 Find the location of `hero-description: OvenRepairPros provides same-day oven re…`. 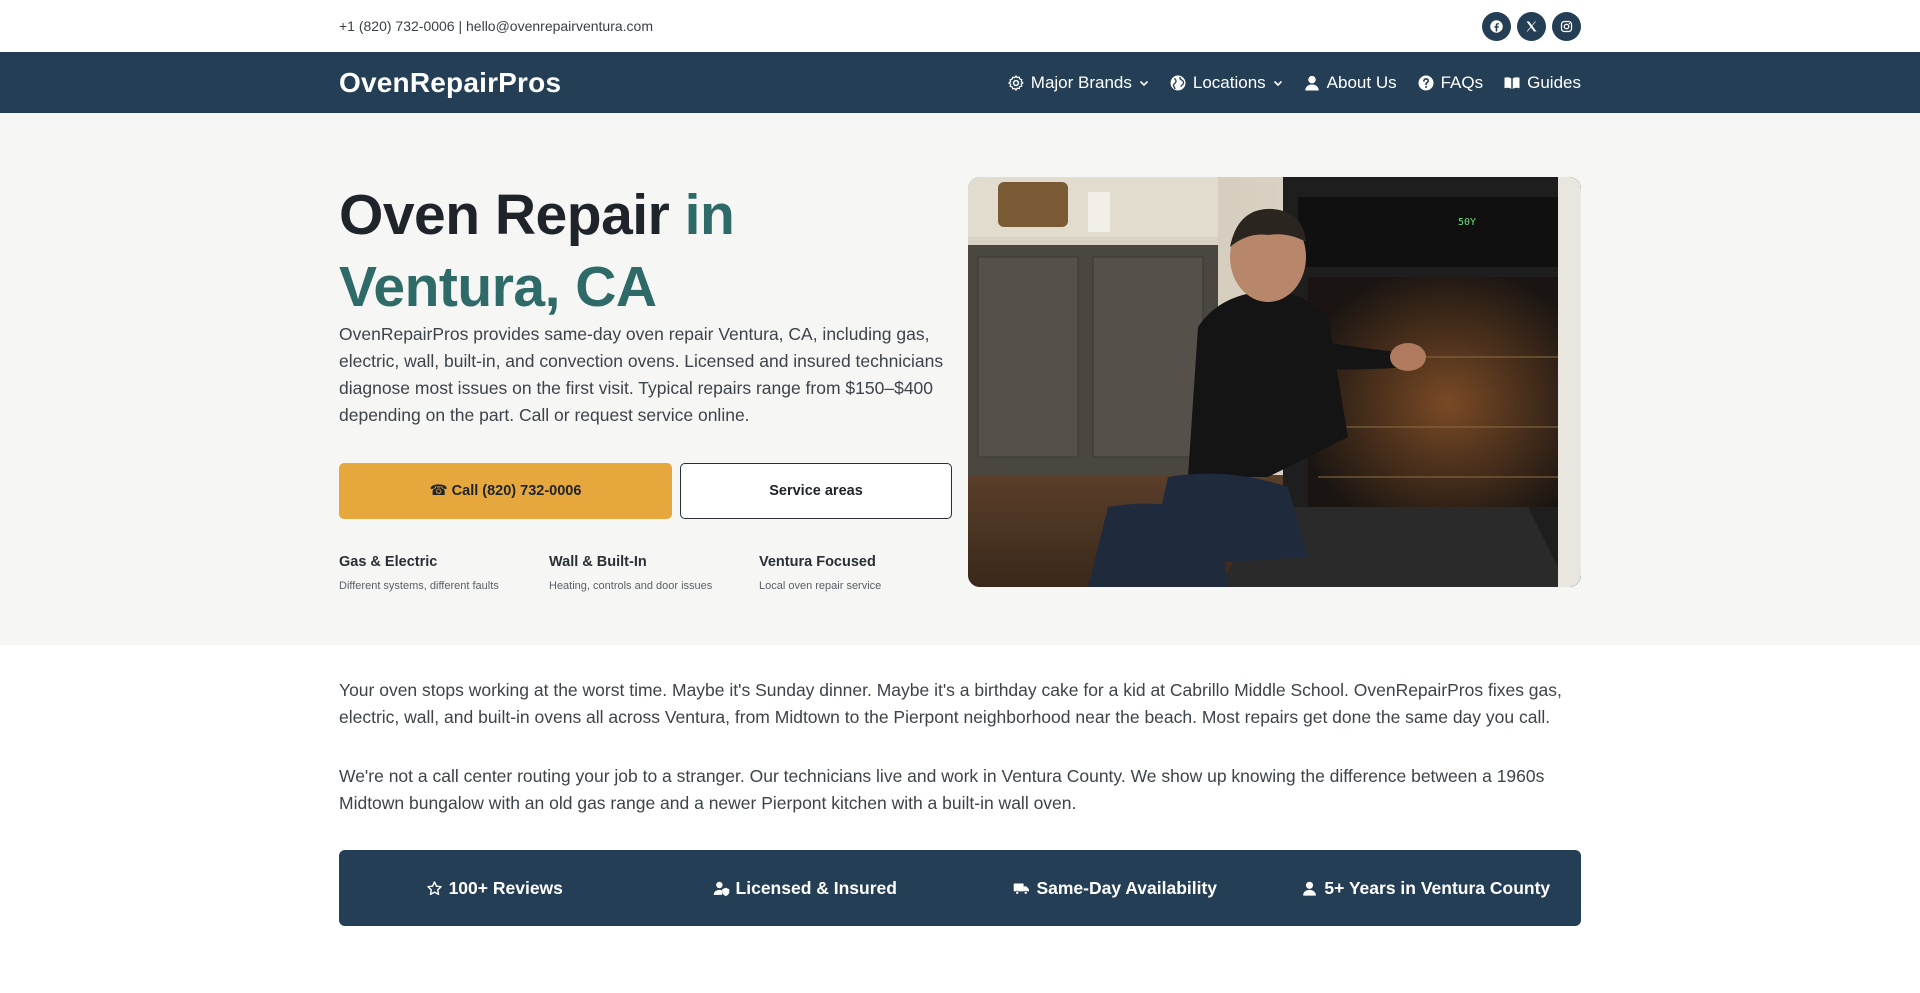

hero-description: OvenRepairPros provides same-day oven re… is located at coordinates (641, 374).